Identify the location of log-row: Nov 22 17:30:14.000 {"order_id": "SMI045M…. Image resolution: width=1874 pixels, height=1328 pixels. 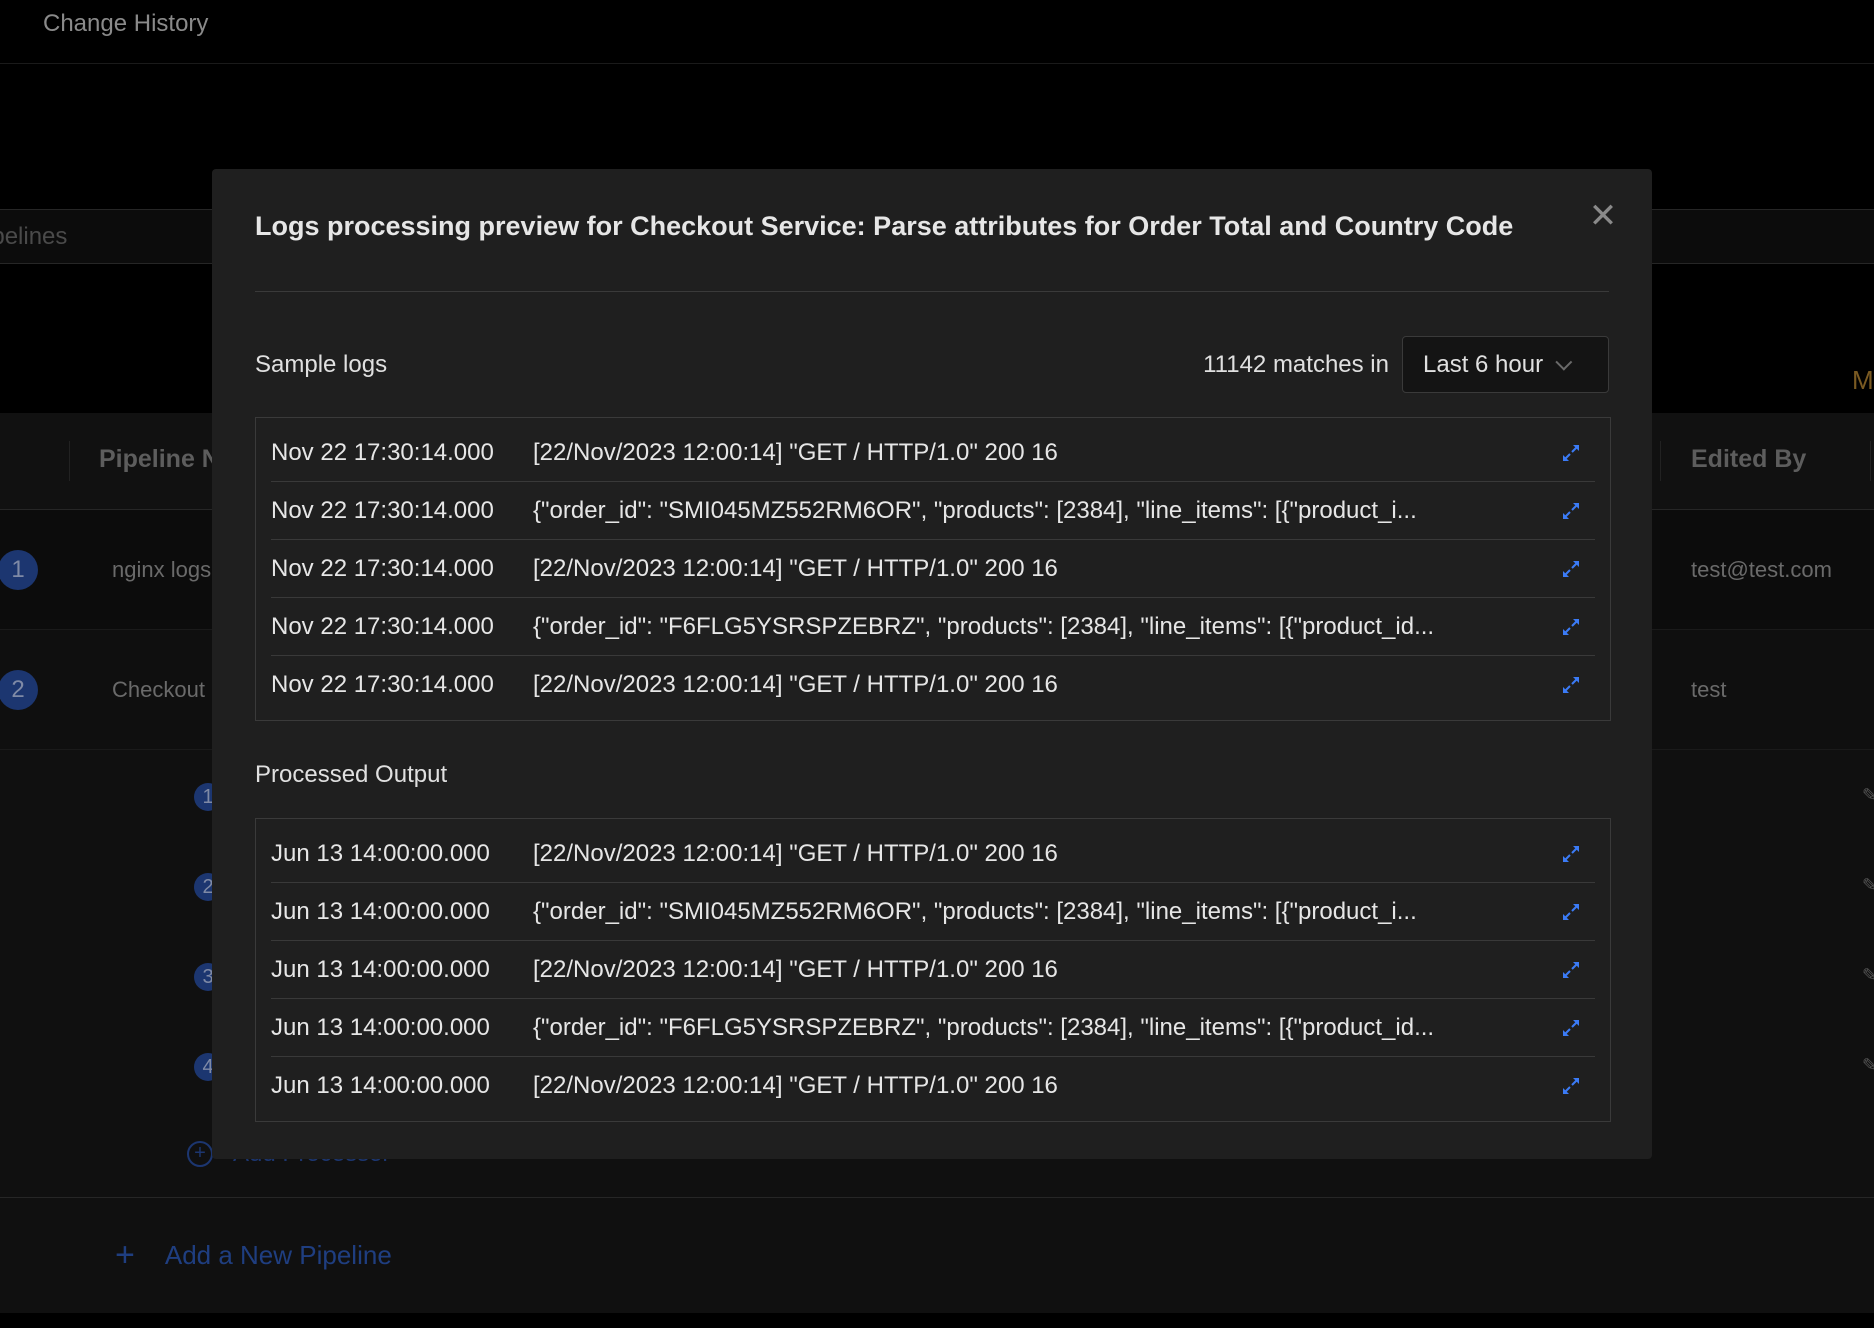
(933, 511).